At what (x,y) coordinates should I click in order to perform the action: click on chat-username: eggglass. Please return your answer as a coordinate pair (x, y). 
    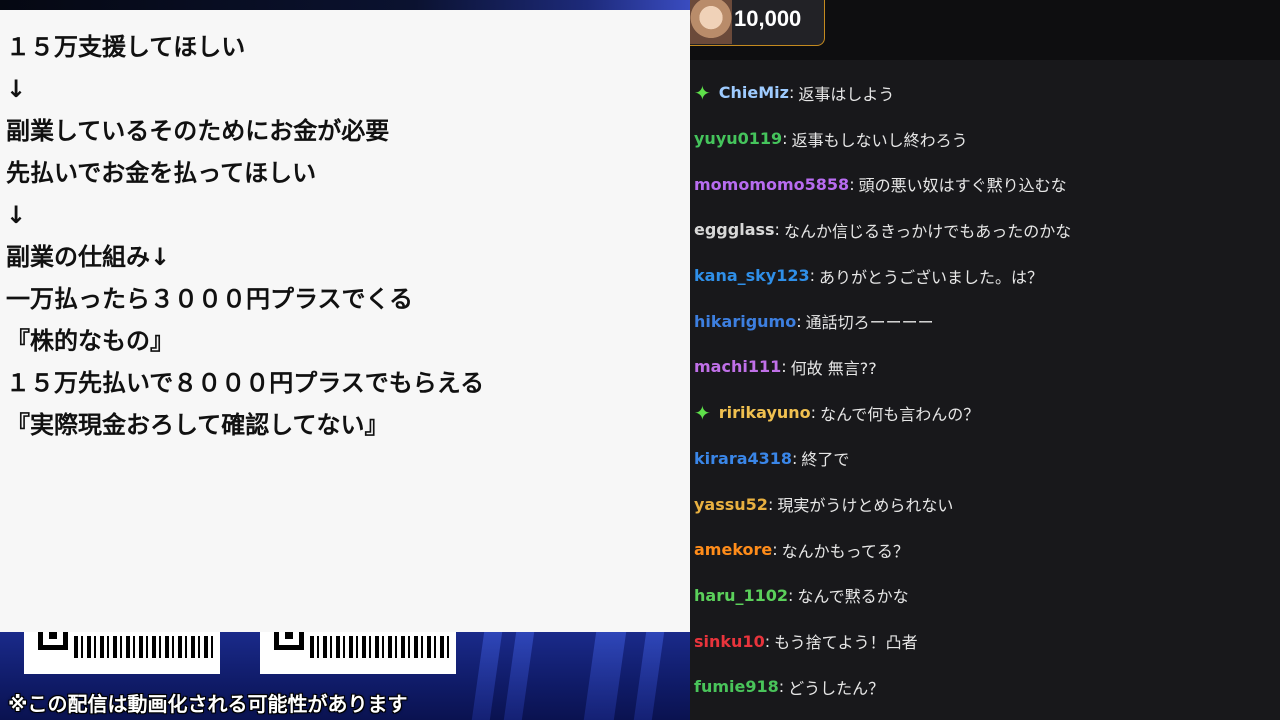
    Looking at the image, I should click on (734, 229).